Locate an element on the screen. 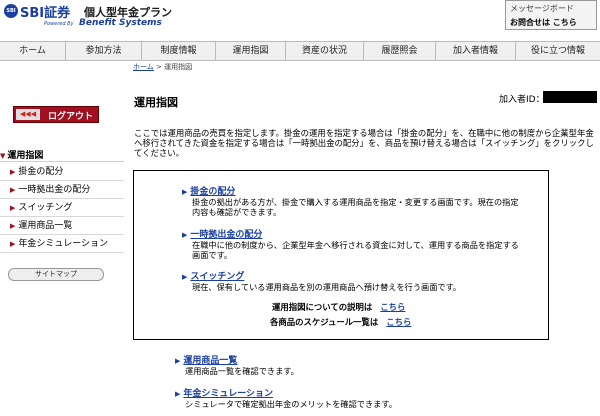 This screenshot has height=416, width=600. sidebar-item-label: 一時拠出金の配分 is located at coordinates (54, 190).